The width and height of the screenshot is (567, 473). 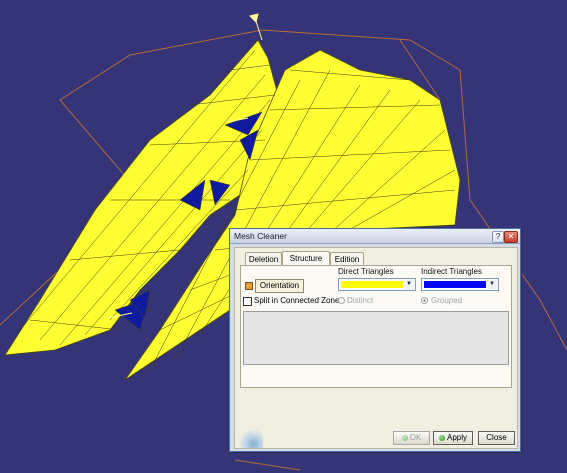 What do you see at coordinates (415, 437) in the screenshot?
I see `ok-label: OK` at bounding box center [415, 437].